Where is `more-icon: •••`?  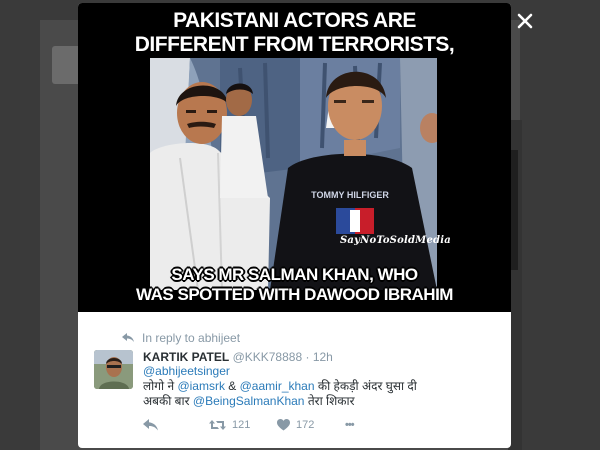 more-icon: ••• is located at coordinates (350, 425).